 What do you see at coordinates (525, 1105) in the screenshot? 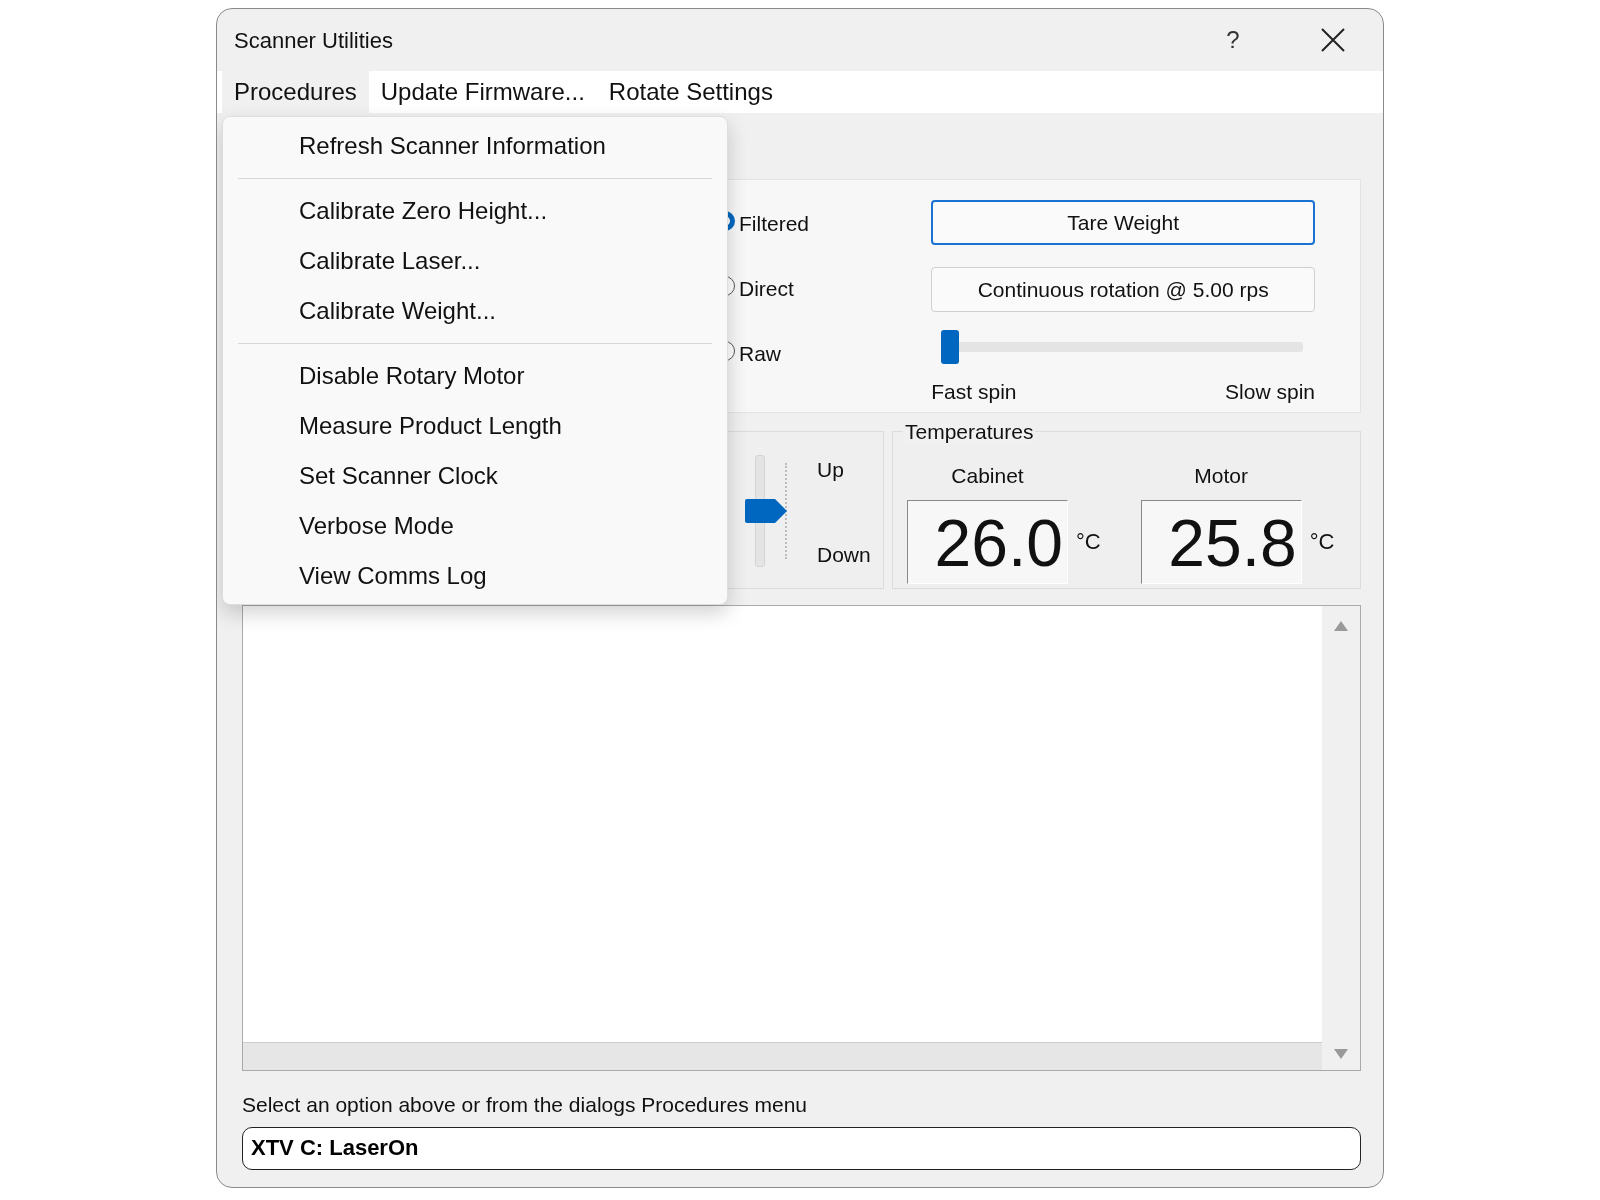
I see `status-text: Select an option above or from the dialogs Procedures menu` at bounding box center [525, 1105].